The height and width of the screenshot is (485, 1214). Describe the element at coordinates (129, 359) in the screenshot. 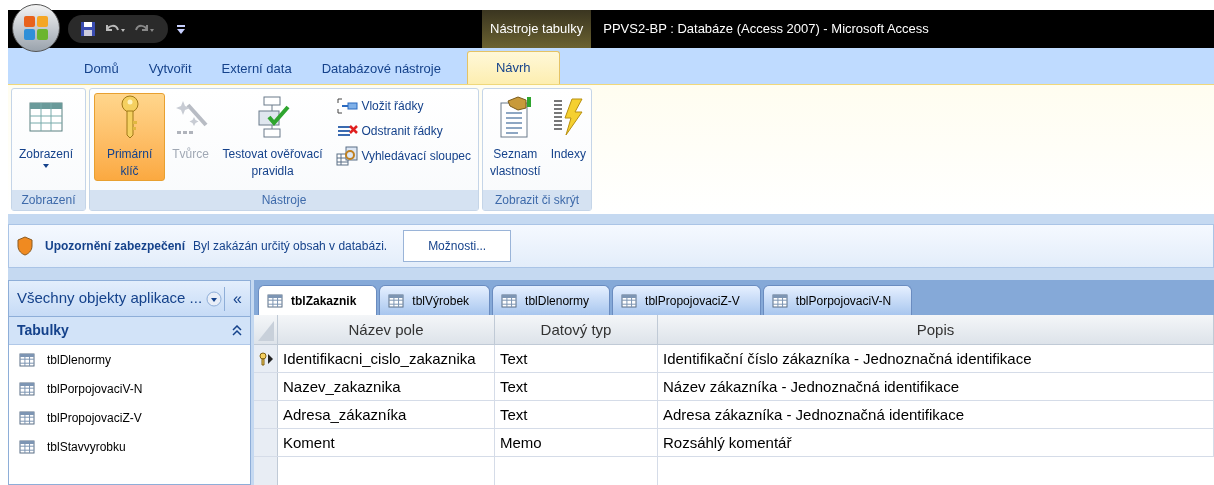

I see `nav-item: tblDlenormy` at that location.